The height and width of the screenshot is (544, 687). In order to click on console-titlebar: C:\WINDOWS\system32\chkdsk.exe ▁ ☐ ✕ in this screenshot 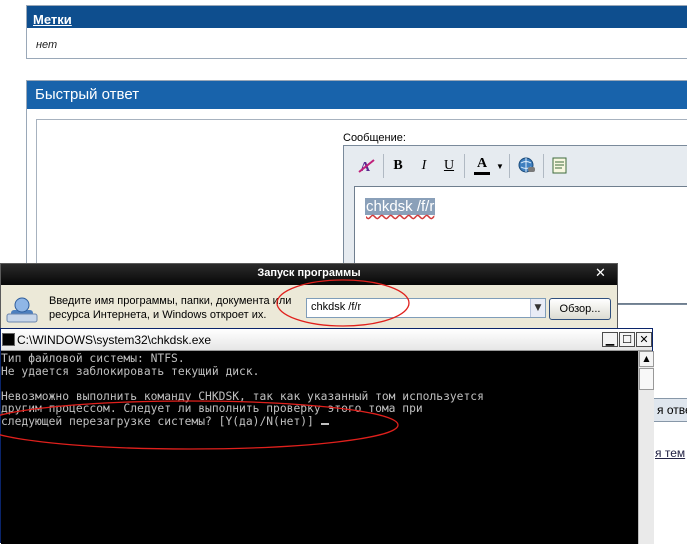, I will do `click(326, 340)`.